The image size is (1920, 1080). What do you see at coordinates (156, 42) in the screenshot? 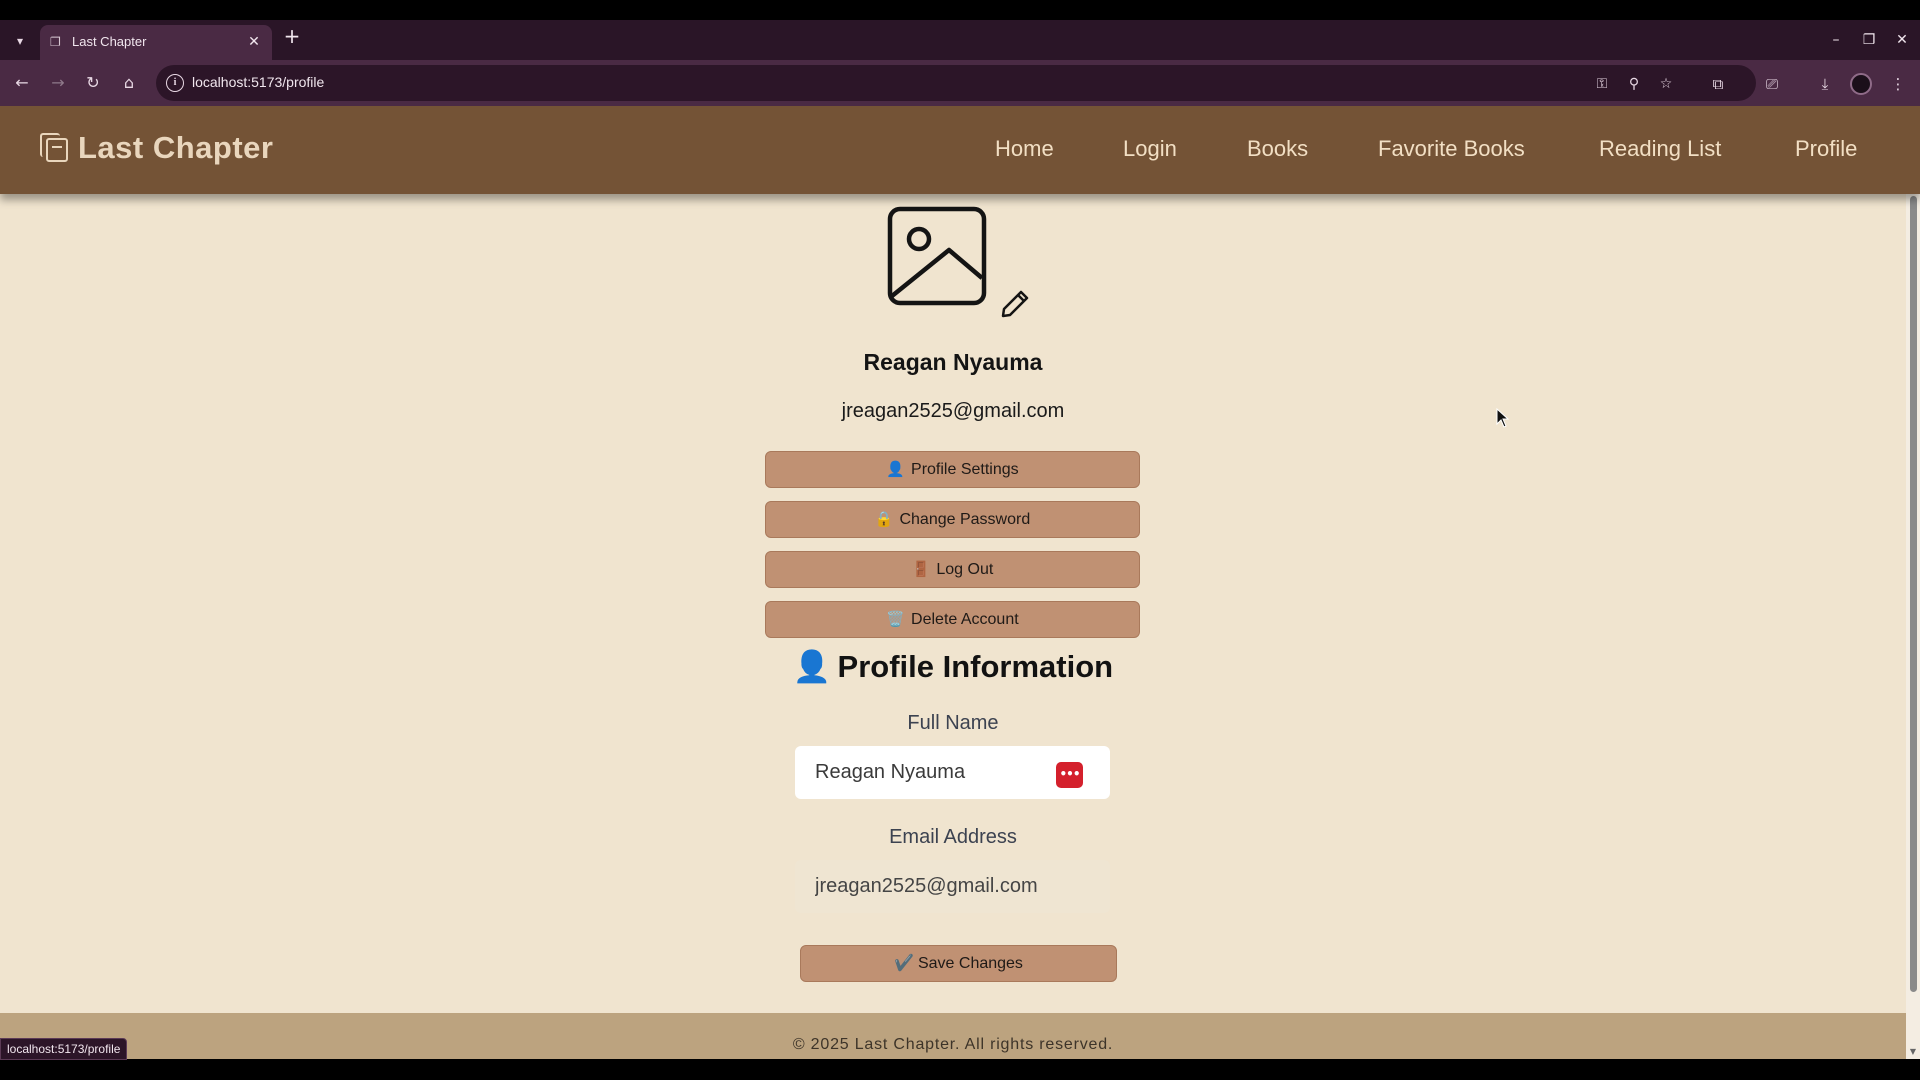
I see `browser-tab: ❐ Last Chapter ✕` at bounding box center [156, 42].